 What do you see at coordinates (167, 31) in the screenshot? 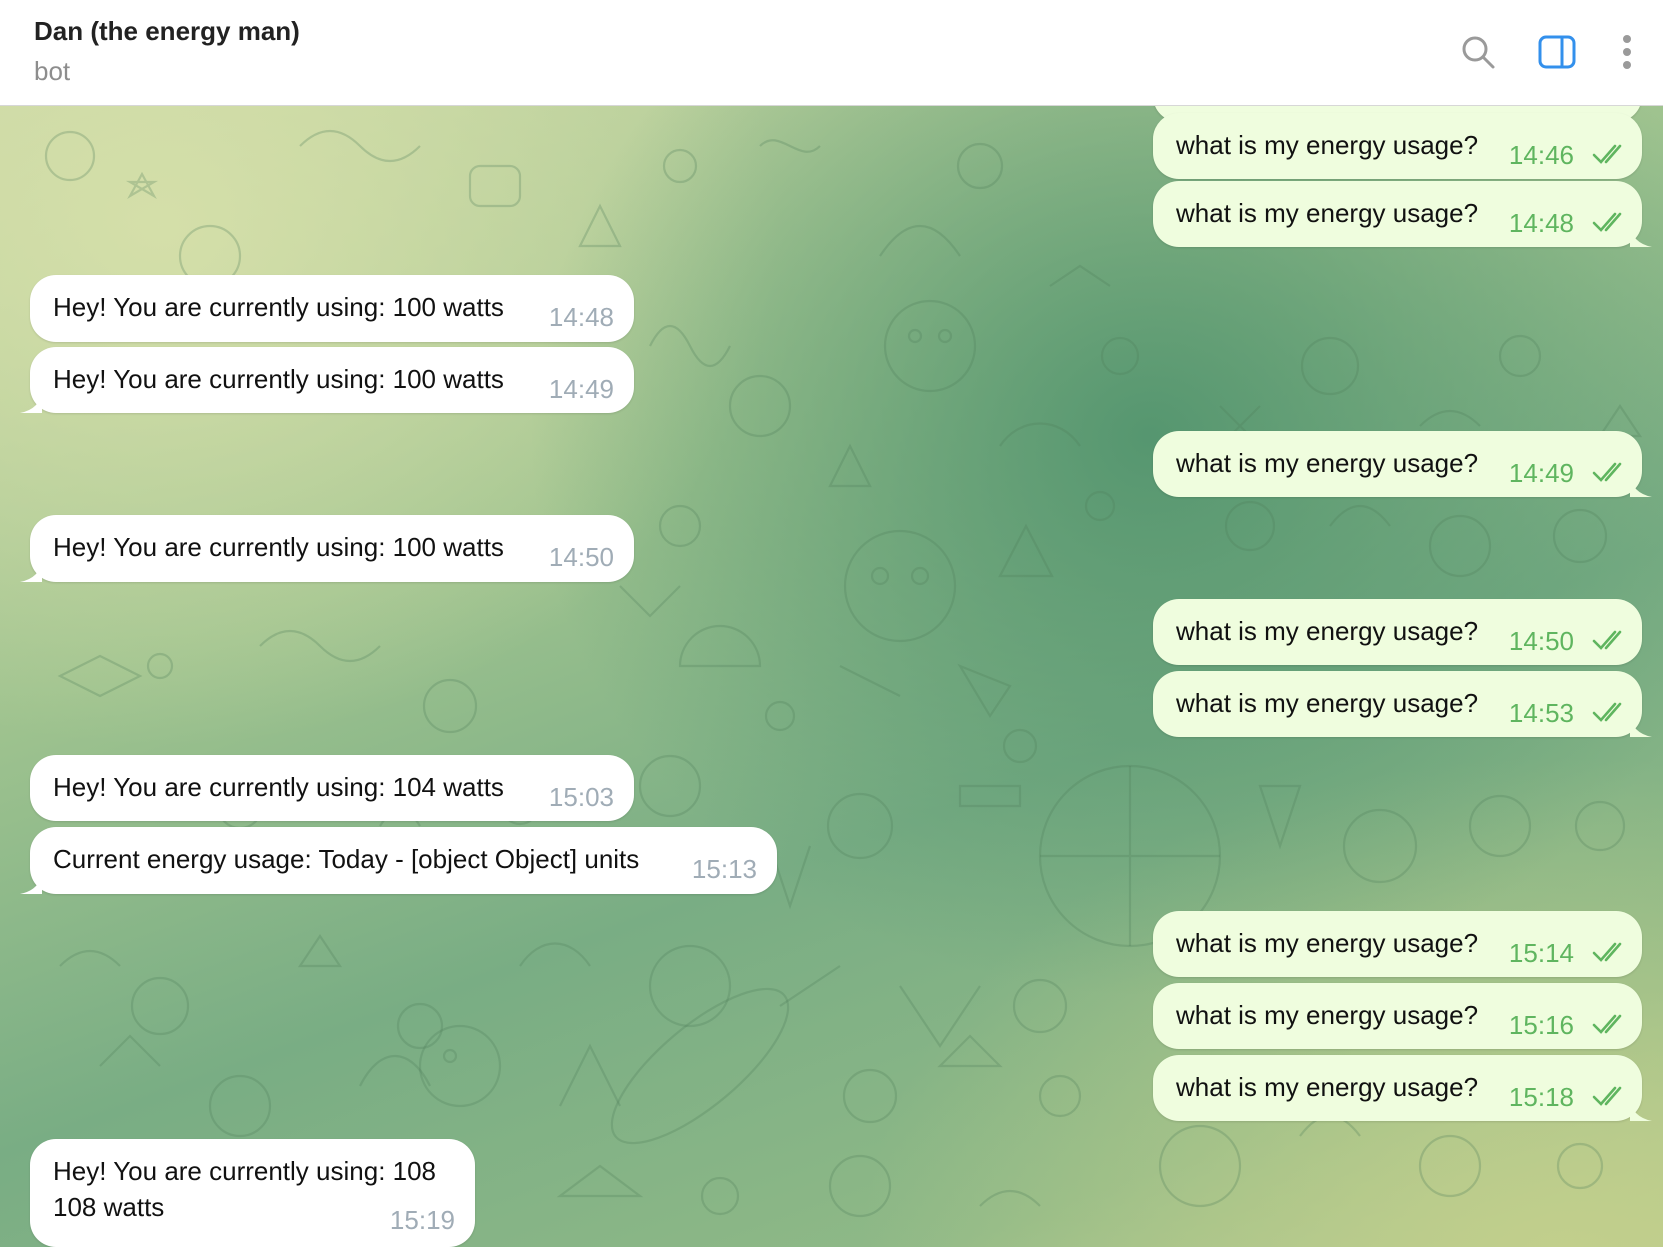
I see `chat-title: Dan (the energy man)` at bounding box center [167, 31].